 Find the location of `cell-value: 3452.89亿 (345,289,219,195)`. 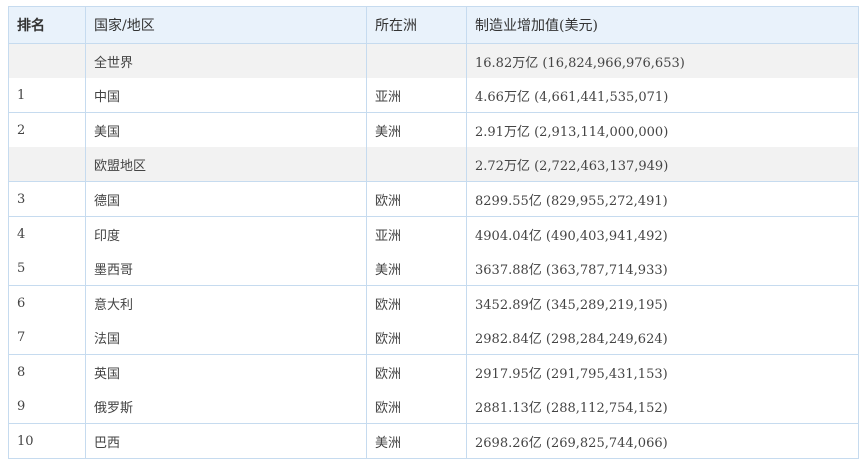

cell-value: 3452.89亿 (345,289,219,195) is located at coordinates (662, 302).